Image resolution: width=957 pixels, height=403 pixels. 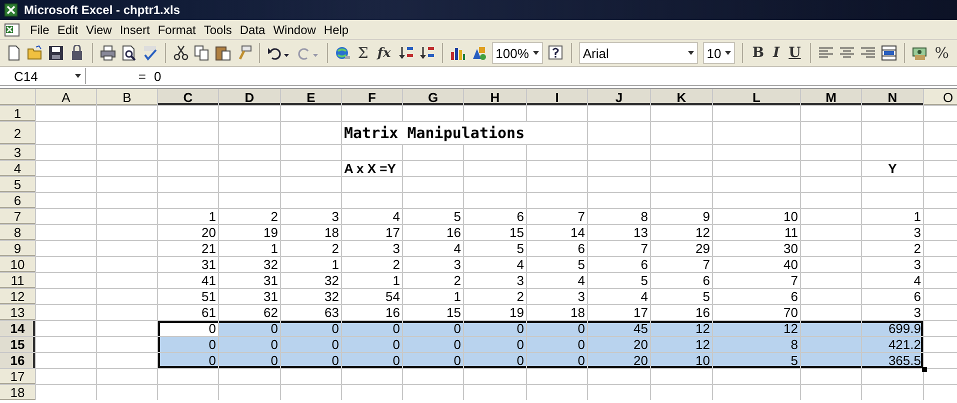 What do you see at coordinates (11, 10) in the screenshot?
I see `spreadsheet-icon` at bounding box center [11, 10].